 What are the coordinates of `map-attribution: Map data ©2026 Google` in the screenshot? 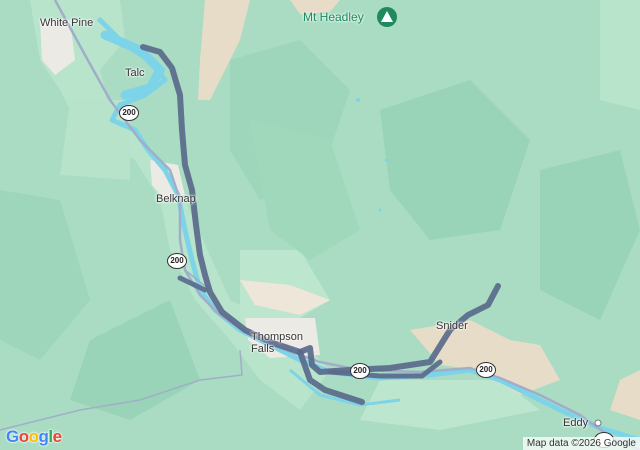 It's located at (581, 443).